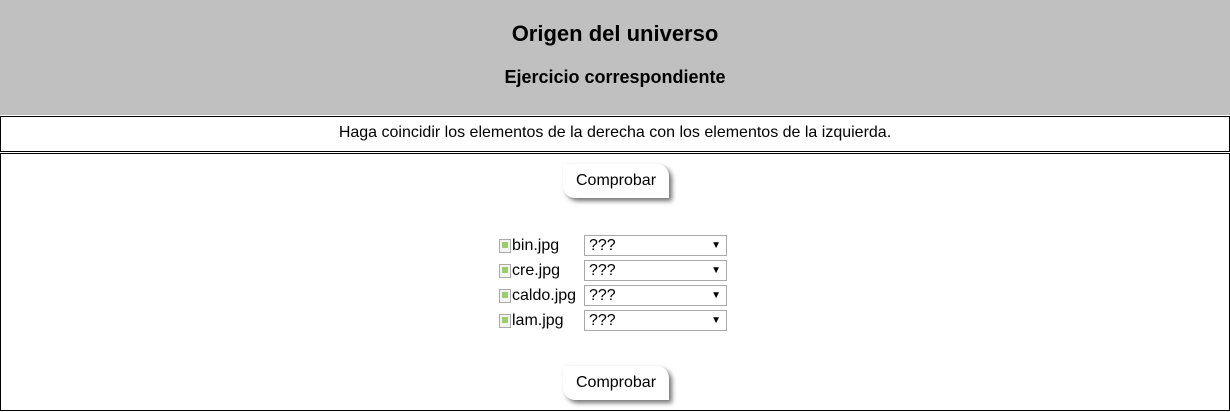  I want to click on matching-row: bin.jpg ??? ▼, so click(613, 245).